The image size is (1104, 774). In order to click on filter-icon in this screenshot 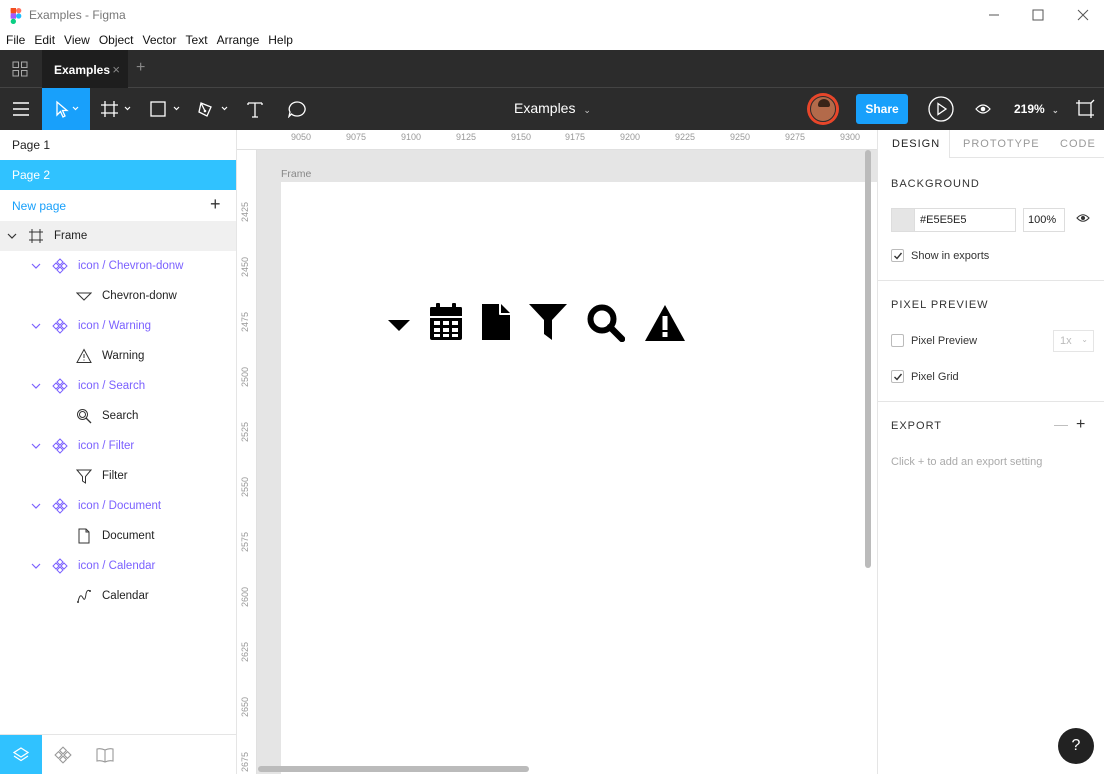, I will do `click(548, 322)`.